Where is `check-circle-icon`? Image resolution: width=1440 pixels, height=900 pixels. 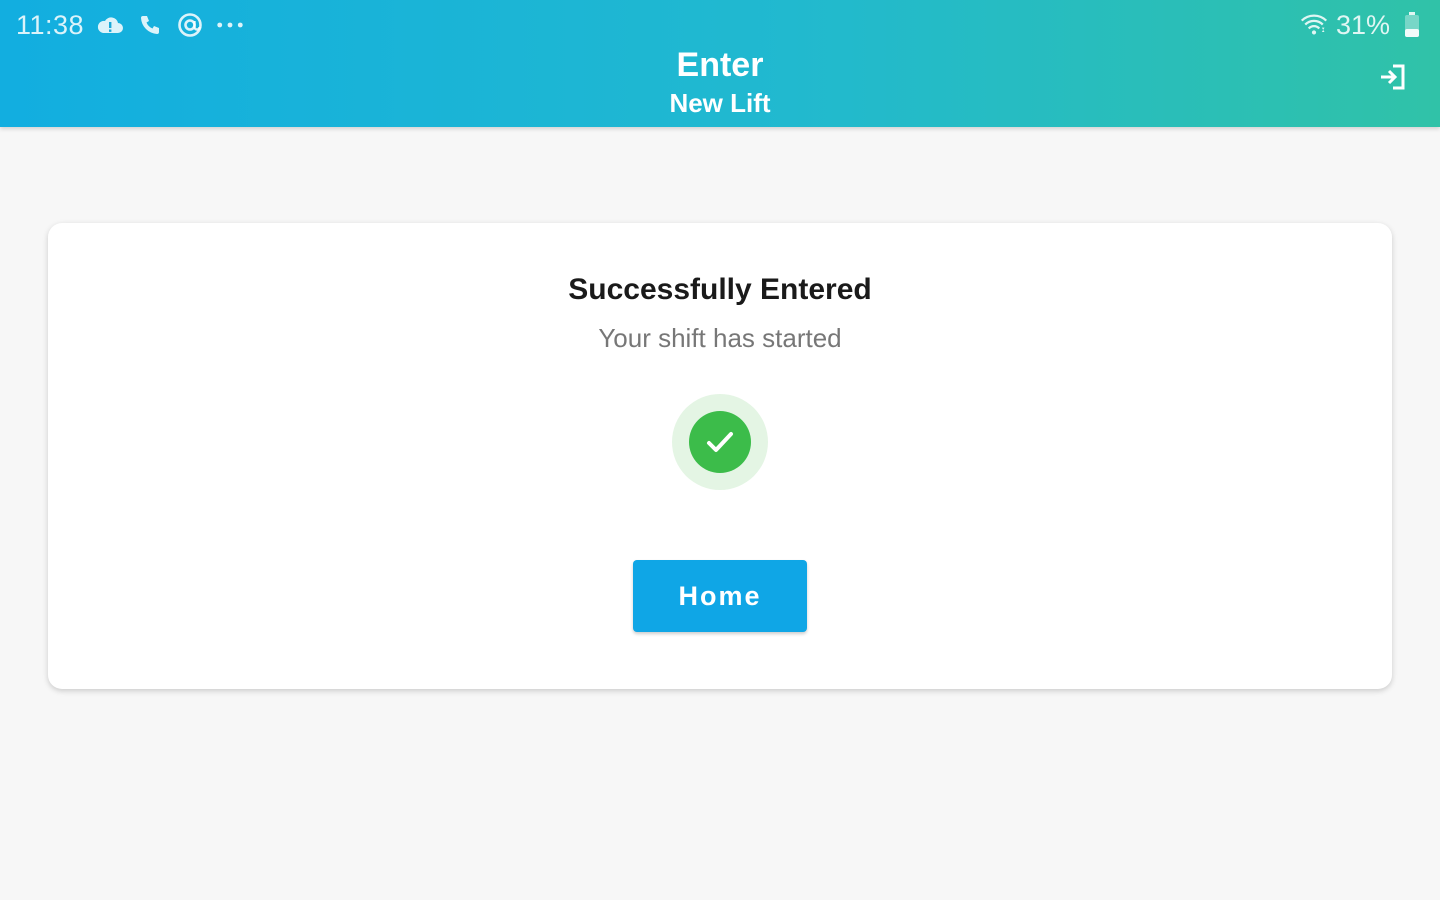
check-circle-icon is located at coordinates (720, 442).